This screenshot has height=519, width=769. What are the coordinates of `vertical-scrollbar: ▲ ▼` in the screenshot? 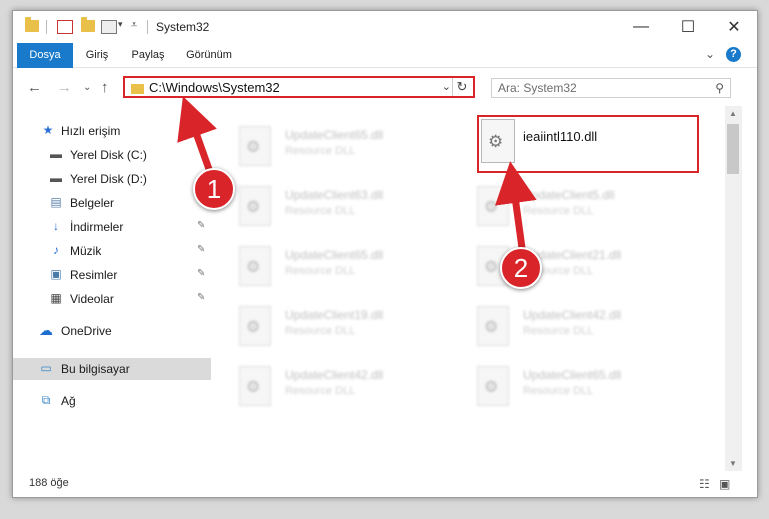 It's located at (733, 288).